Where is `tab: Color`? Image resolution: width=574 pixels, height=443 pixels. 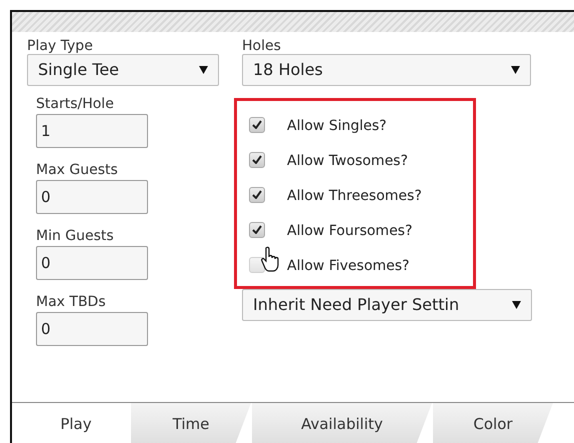 tab: Color is located at coordinates (493, 423).